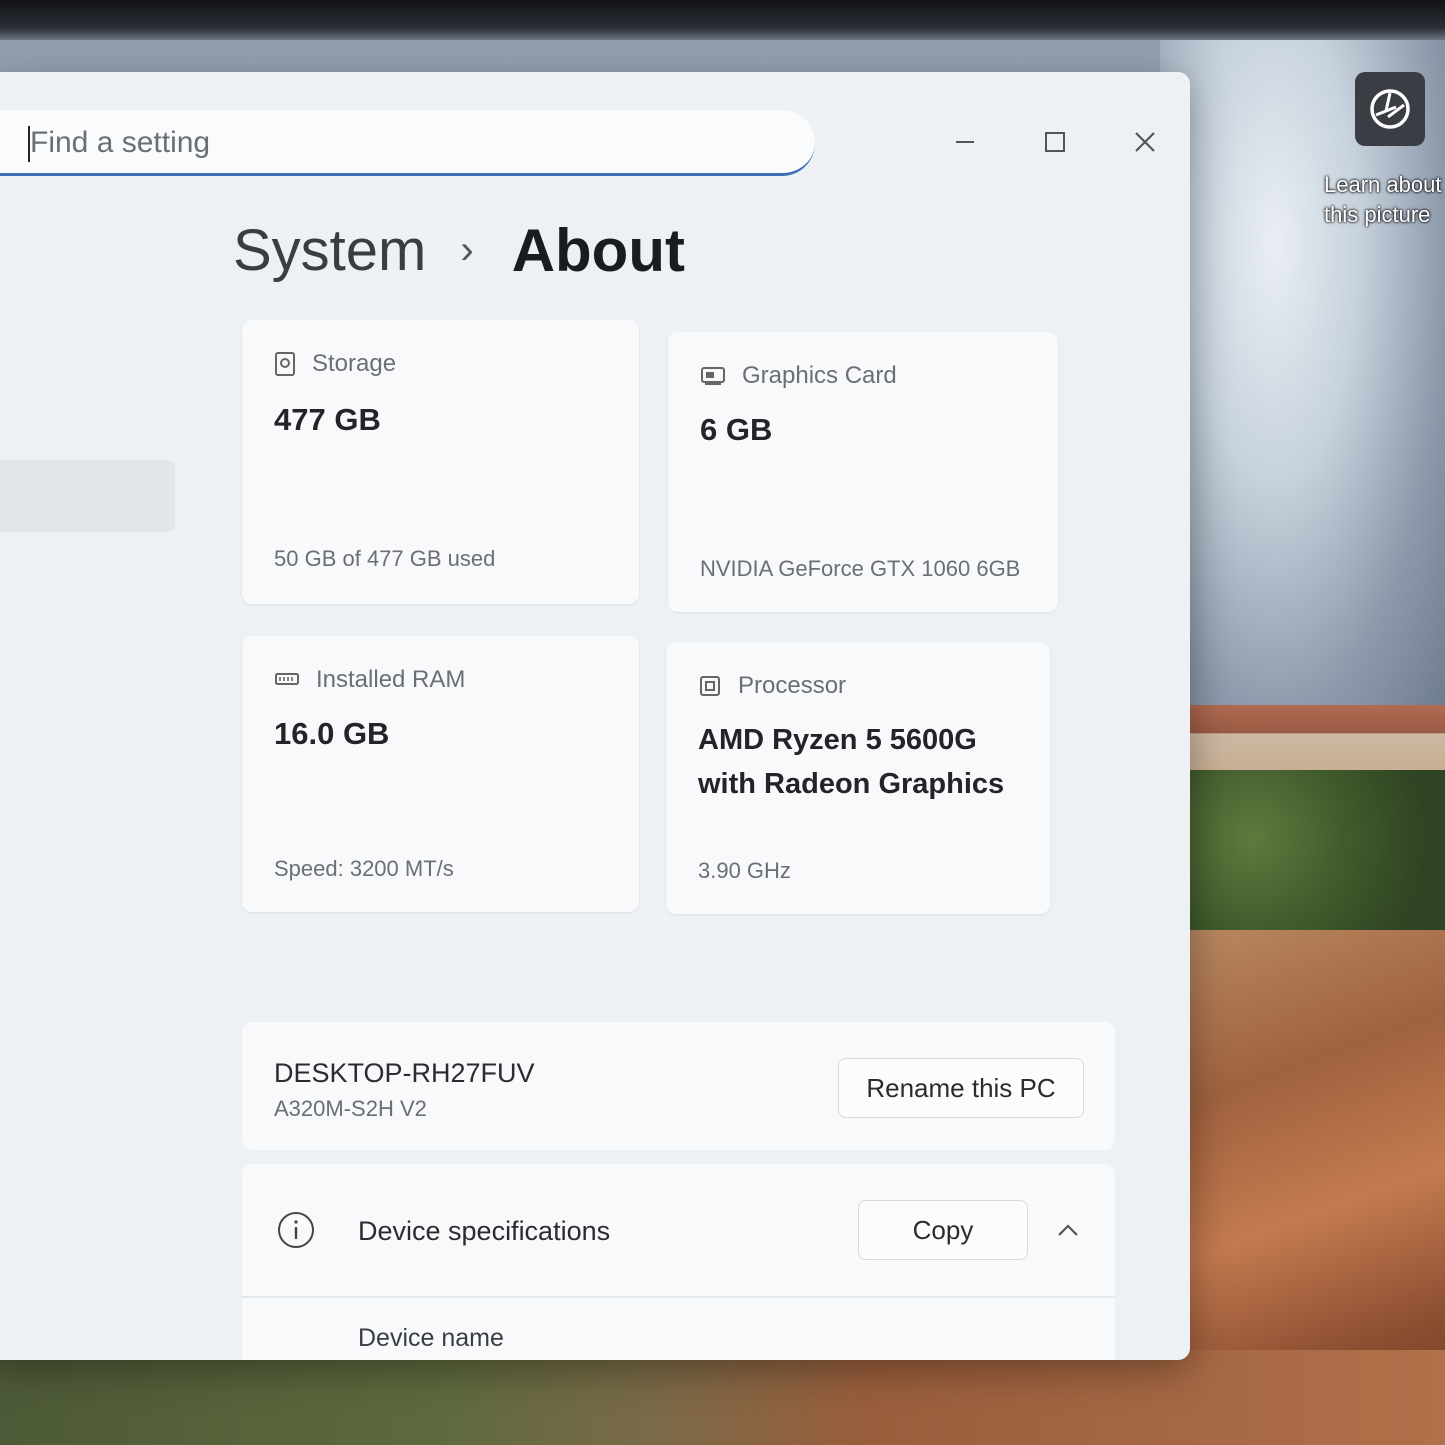 The width and height of the screenshot is (1445, 1445). I want to click on copy-button: Copy, so click(943, 1230).